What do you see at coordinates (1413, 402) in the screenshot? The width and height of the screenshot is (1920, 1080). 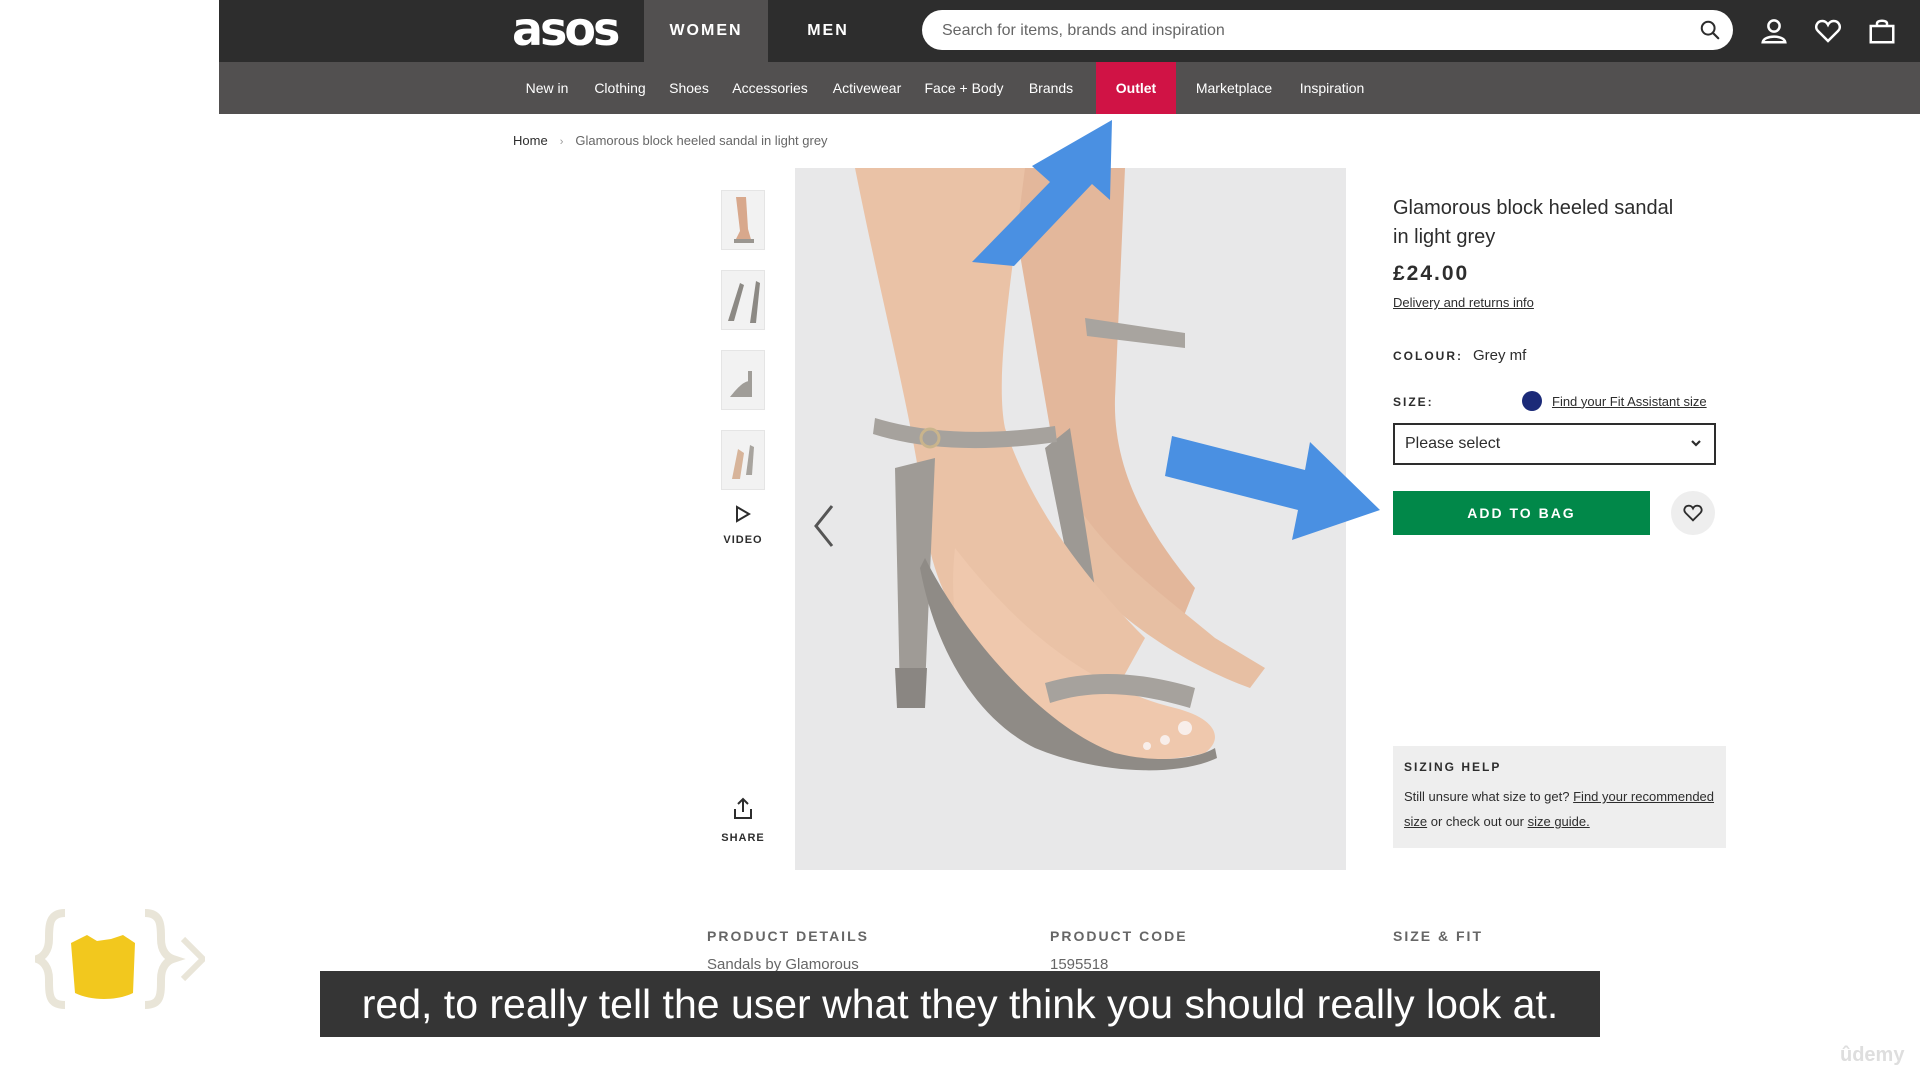 I see `size-label: SIZE:` at bounding box center [1413, 402].